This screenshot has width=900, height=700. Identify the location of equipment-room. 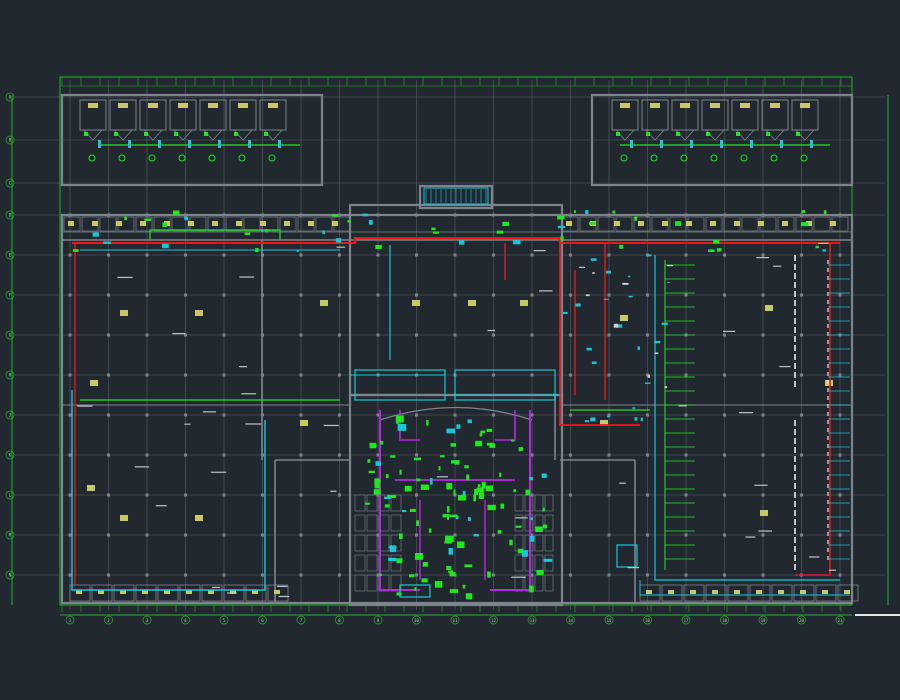
(627, 556).